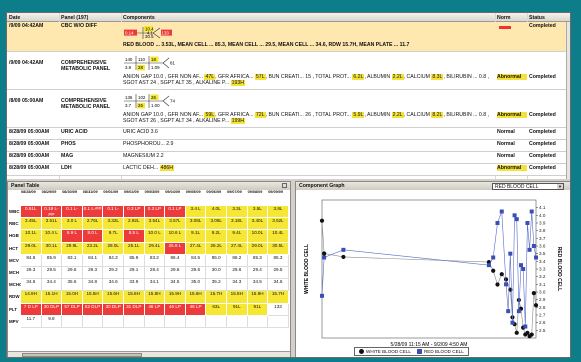  I want to click on panel-cell: 9.1L, so click(196, 236).